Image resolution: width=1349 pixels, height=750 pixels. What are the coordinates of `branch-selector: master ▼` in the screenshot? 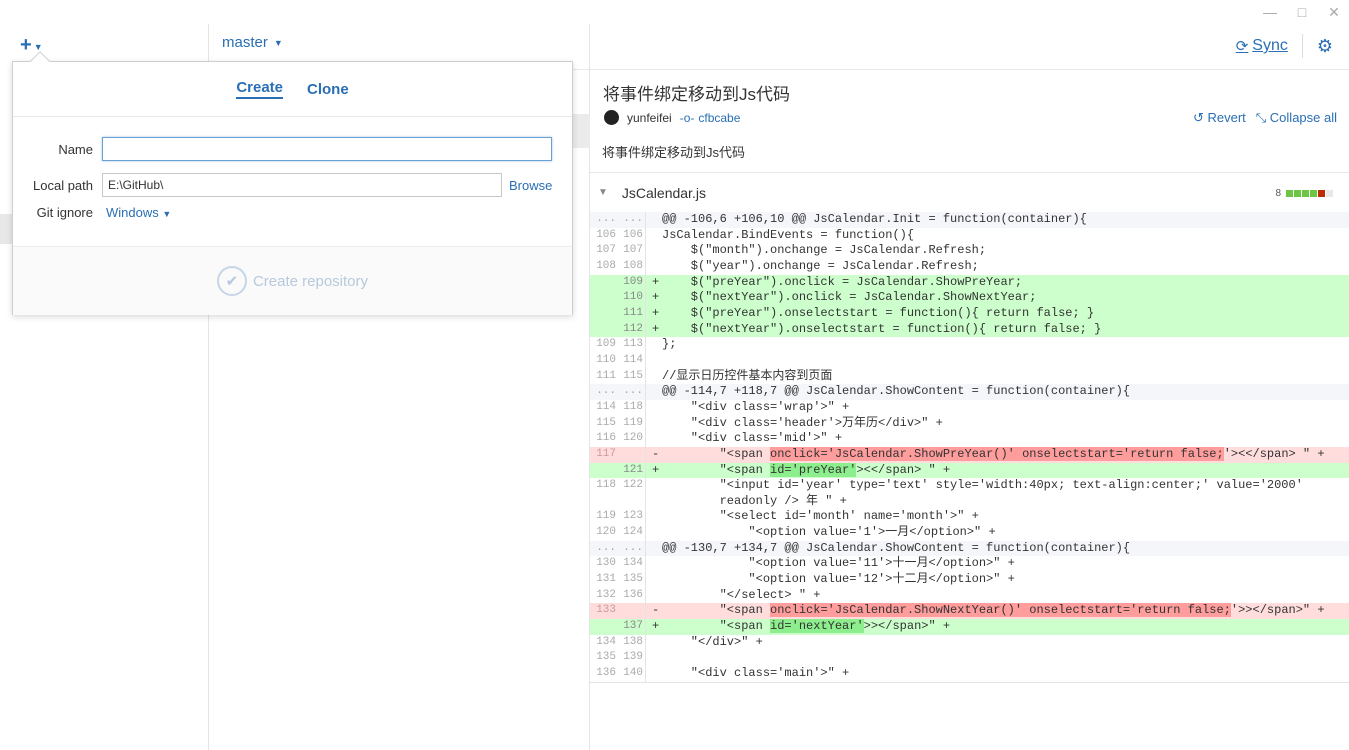 It's located at (252, 42).